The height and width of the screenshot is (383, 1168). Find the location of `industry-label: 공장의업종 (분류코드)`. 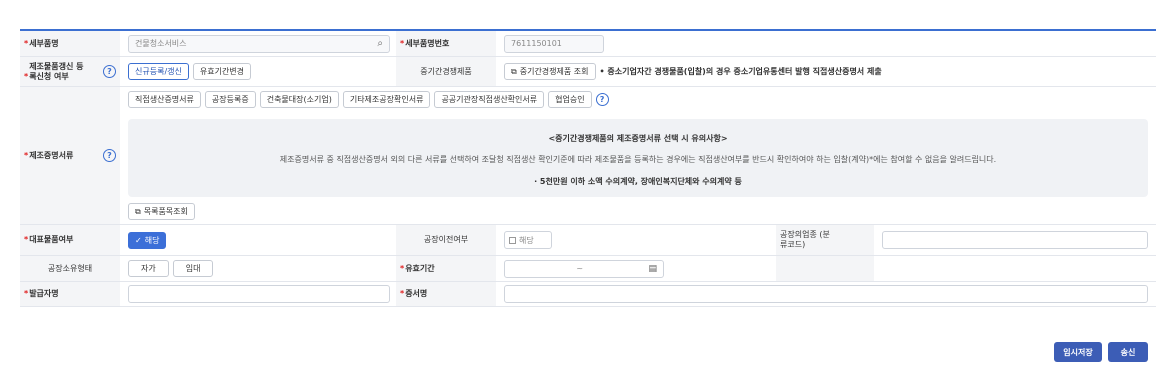

industry-label: 공장의업종 (분류코드) is located at coordinates (825, 240).